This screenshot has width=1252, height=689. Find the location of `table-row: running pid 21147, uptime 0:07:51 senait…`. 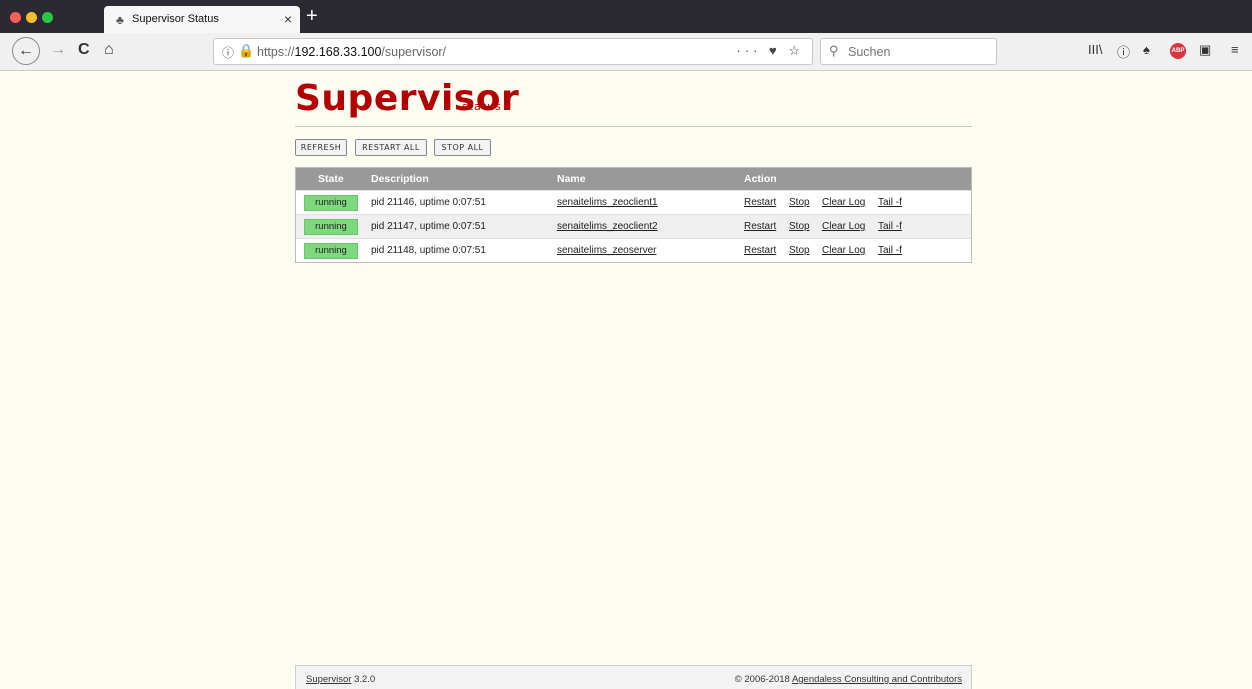

table-row: running pid 21147, uptime 0:07:51 senait… is located at coordinates (633, 226).